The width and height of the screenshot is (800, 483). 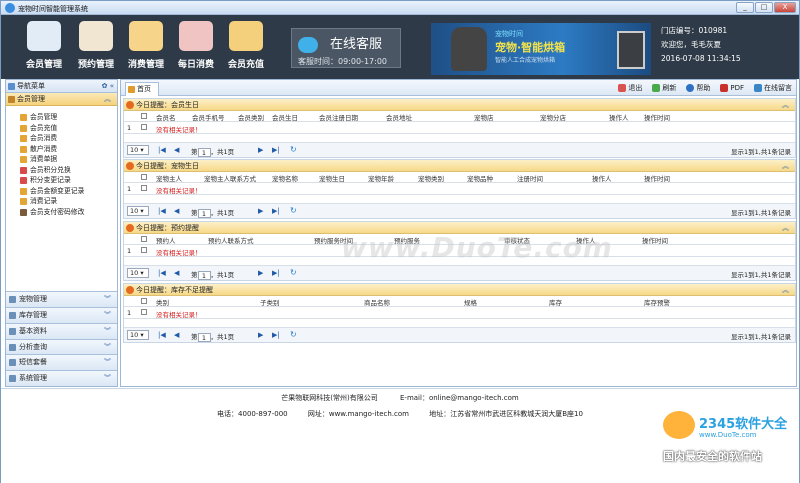 What do you see at coordinates (530, 178) in the screenshot?
I see `column-header: 注册时间` at bounding box center [530, 178].